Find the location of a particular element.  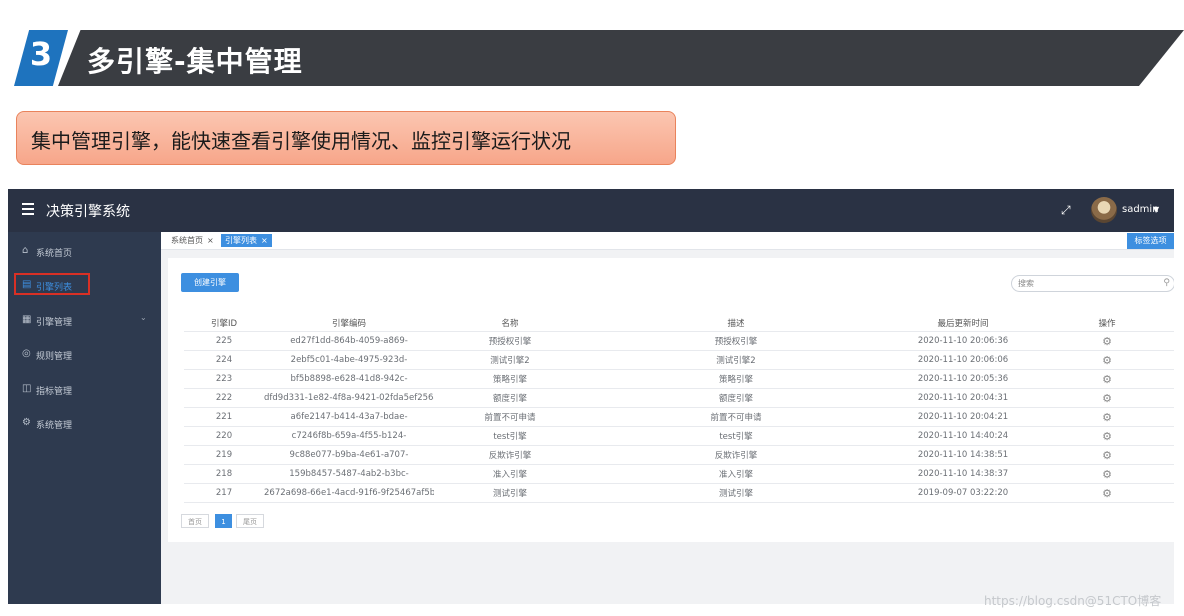

book-icon: ◫ is located at coordinates (27, 388).